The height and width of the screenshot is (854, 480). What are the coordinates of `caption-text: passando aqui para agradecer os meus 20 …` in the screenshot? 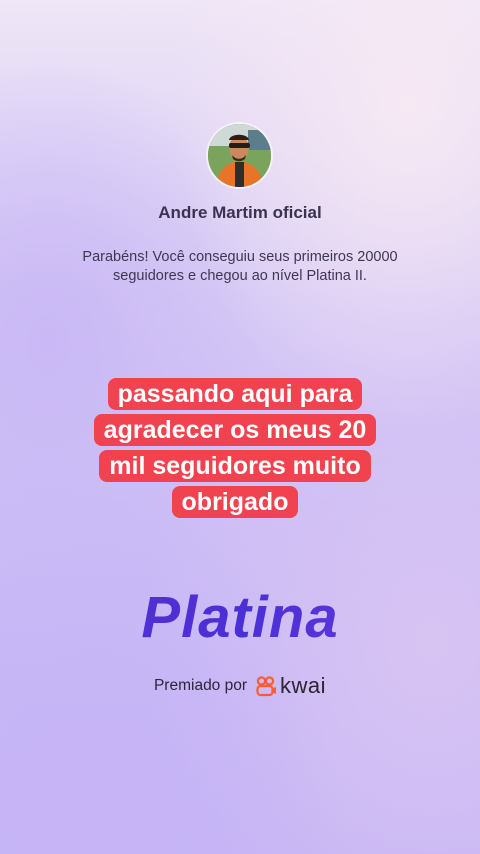 It's located at (235, 448).